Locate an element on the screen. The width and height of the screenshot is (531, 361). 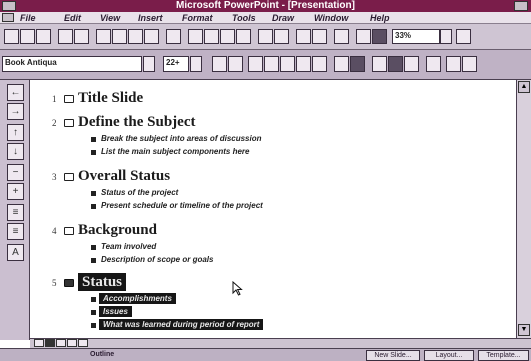
font-name-dropdown-icon is located at coordinates (149, 64).